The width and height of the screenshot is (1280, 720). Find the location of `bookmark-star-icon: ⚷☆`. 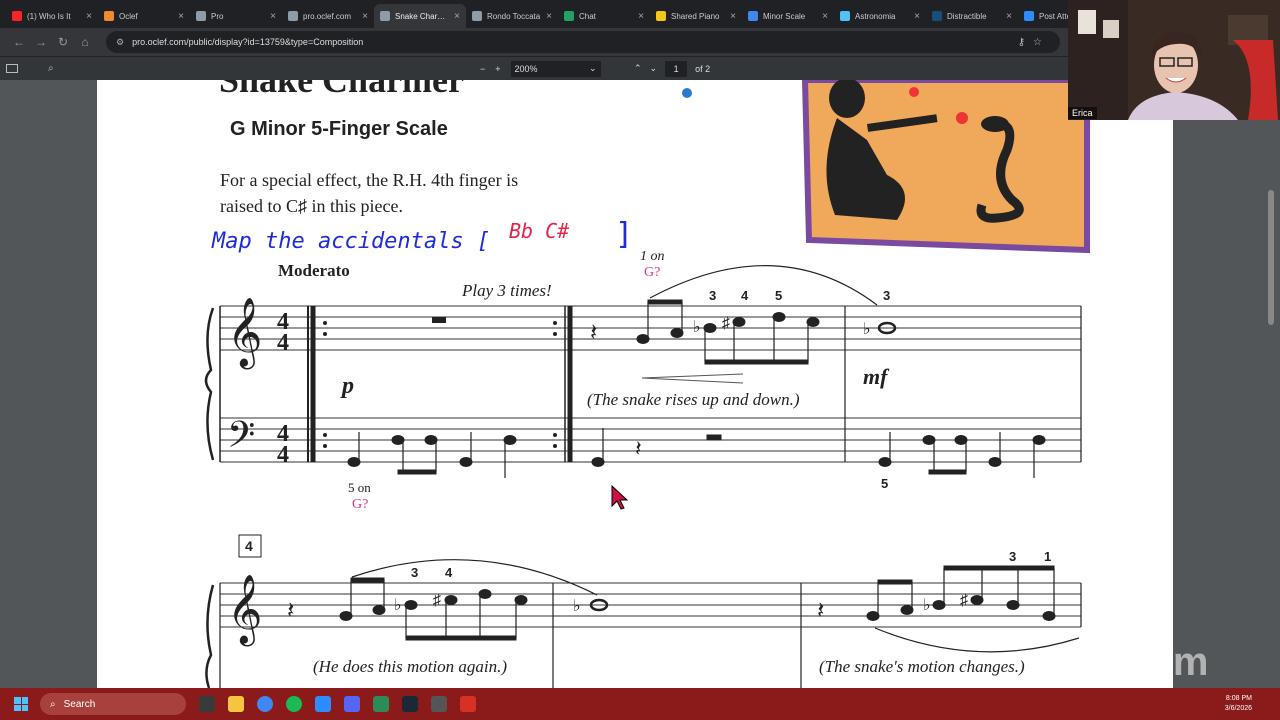

bookmark-star-icon: ⚷☆ is located at coordinates (1034, 42).